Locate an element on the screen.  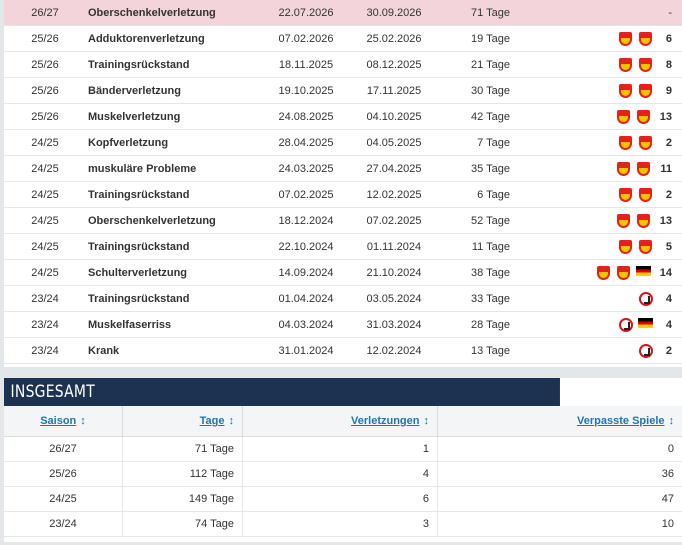
from-date-cell: 04.03.2024 is located at coordinates (306, 324).